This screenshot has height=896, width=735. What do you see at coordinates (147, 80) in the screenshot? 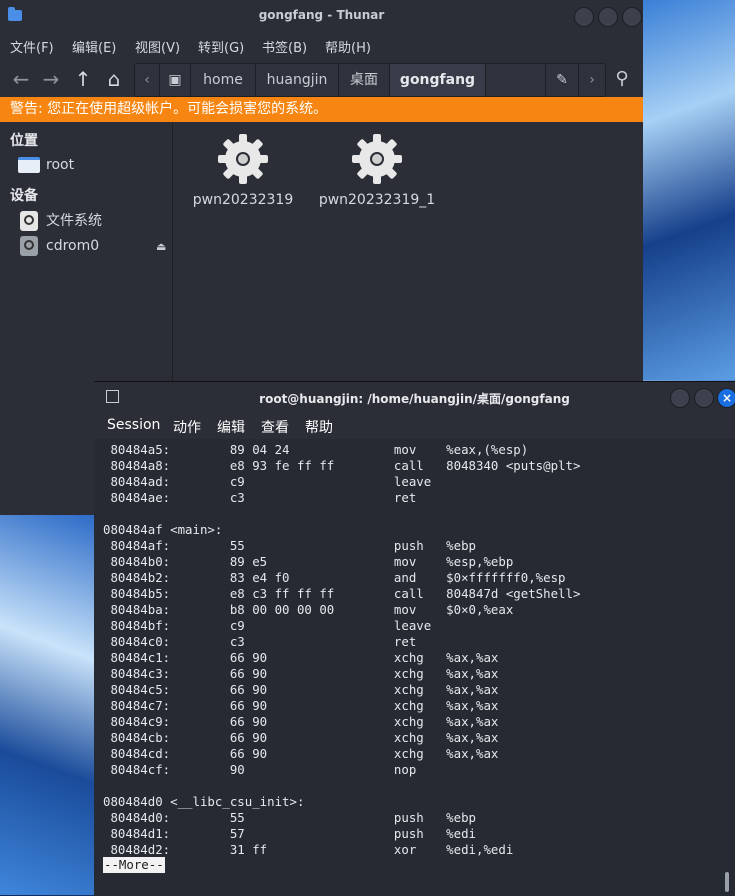
I see `scroll-left-icon: ‹` at bounding box center [147, 80].